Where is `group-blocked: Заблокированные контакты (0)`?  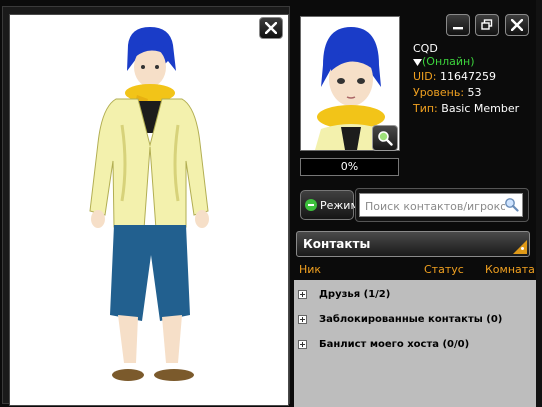 group-blocked: Заблокированные контакты (0) is located at coordinates (400, 319).